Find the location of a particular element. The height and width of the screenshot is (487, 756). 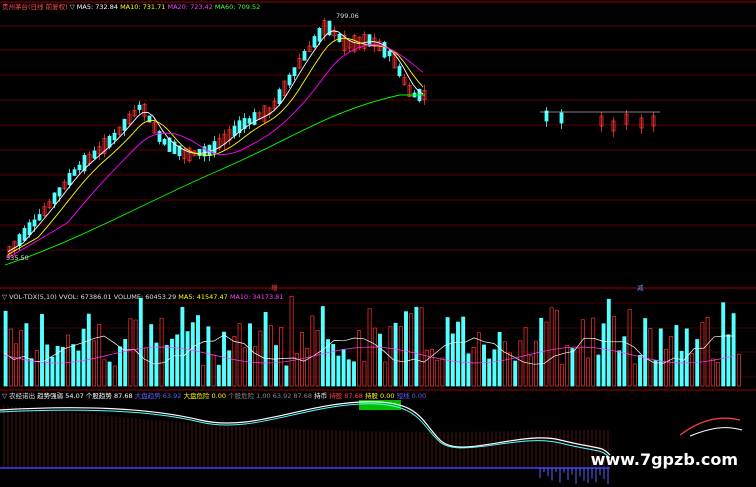

ma5-value: MA5: 732.84 is located at coordinates (97, 7).